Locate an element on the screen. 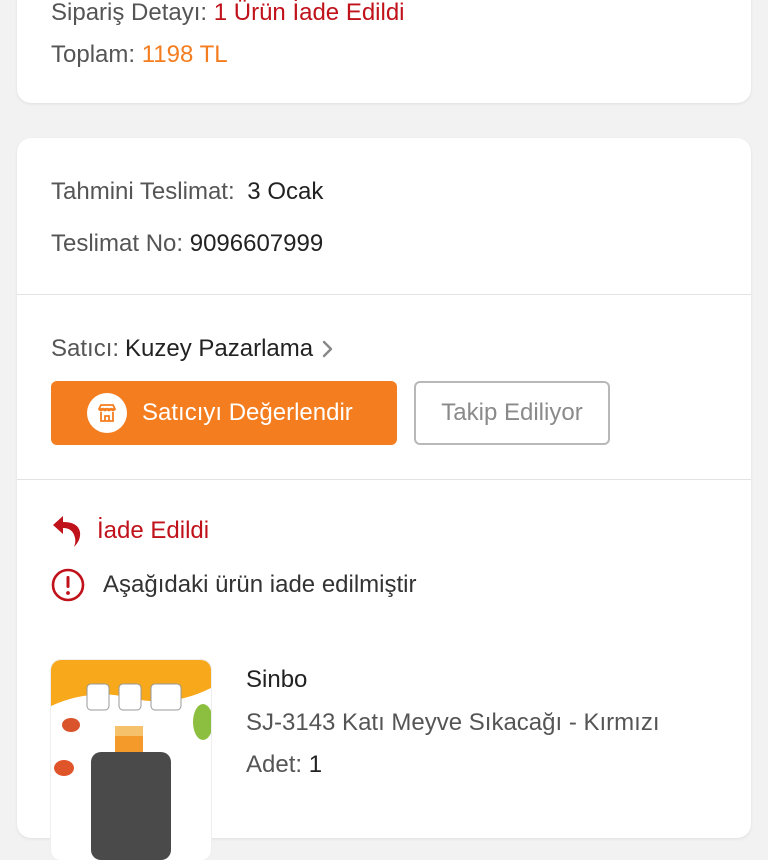  product-quantity-value: 1 is located at coordinates (315, 764).